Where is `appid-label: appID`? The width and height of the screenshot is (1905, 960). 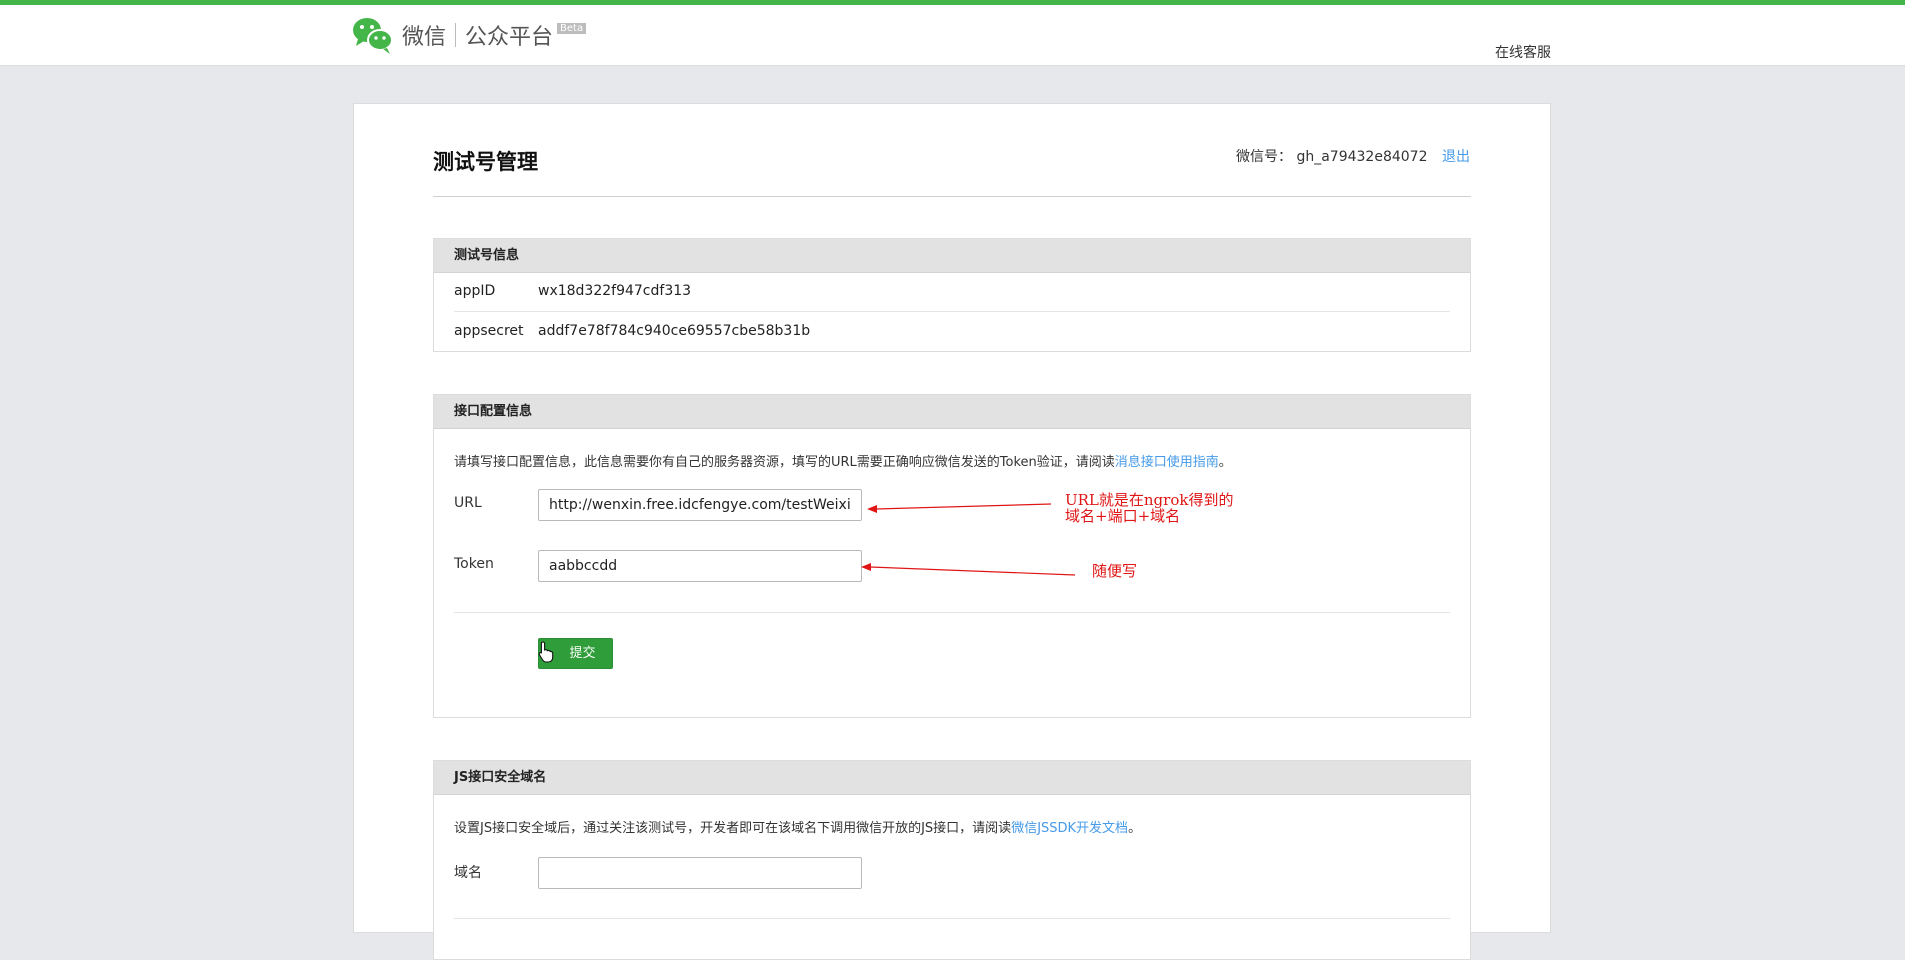 appid-label: appID is located at coordinates (475, 291).